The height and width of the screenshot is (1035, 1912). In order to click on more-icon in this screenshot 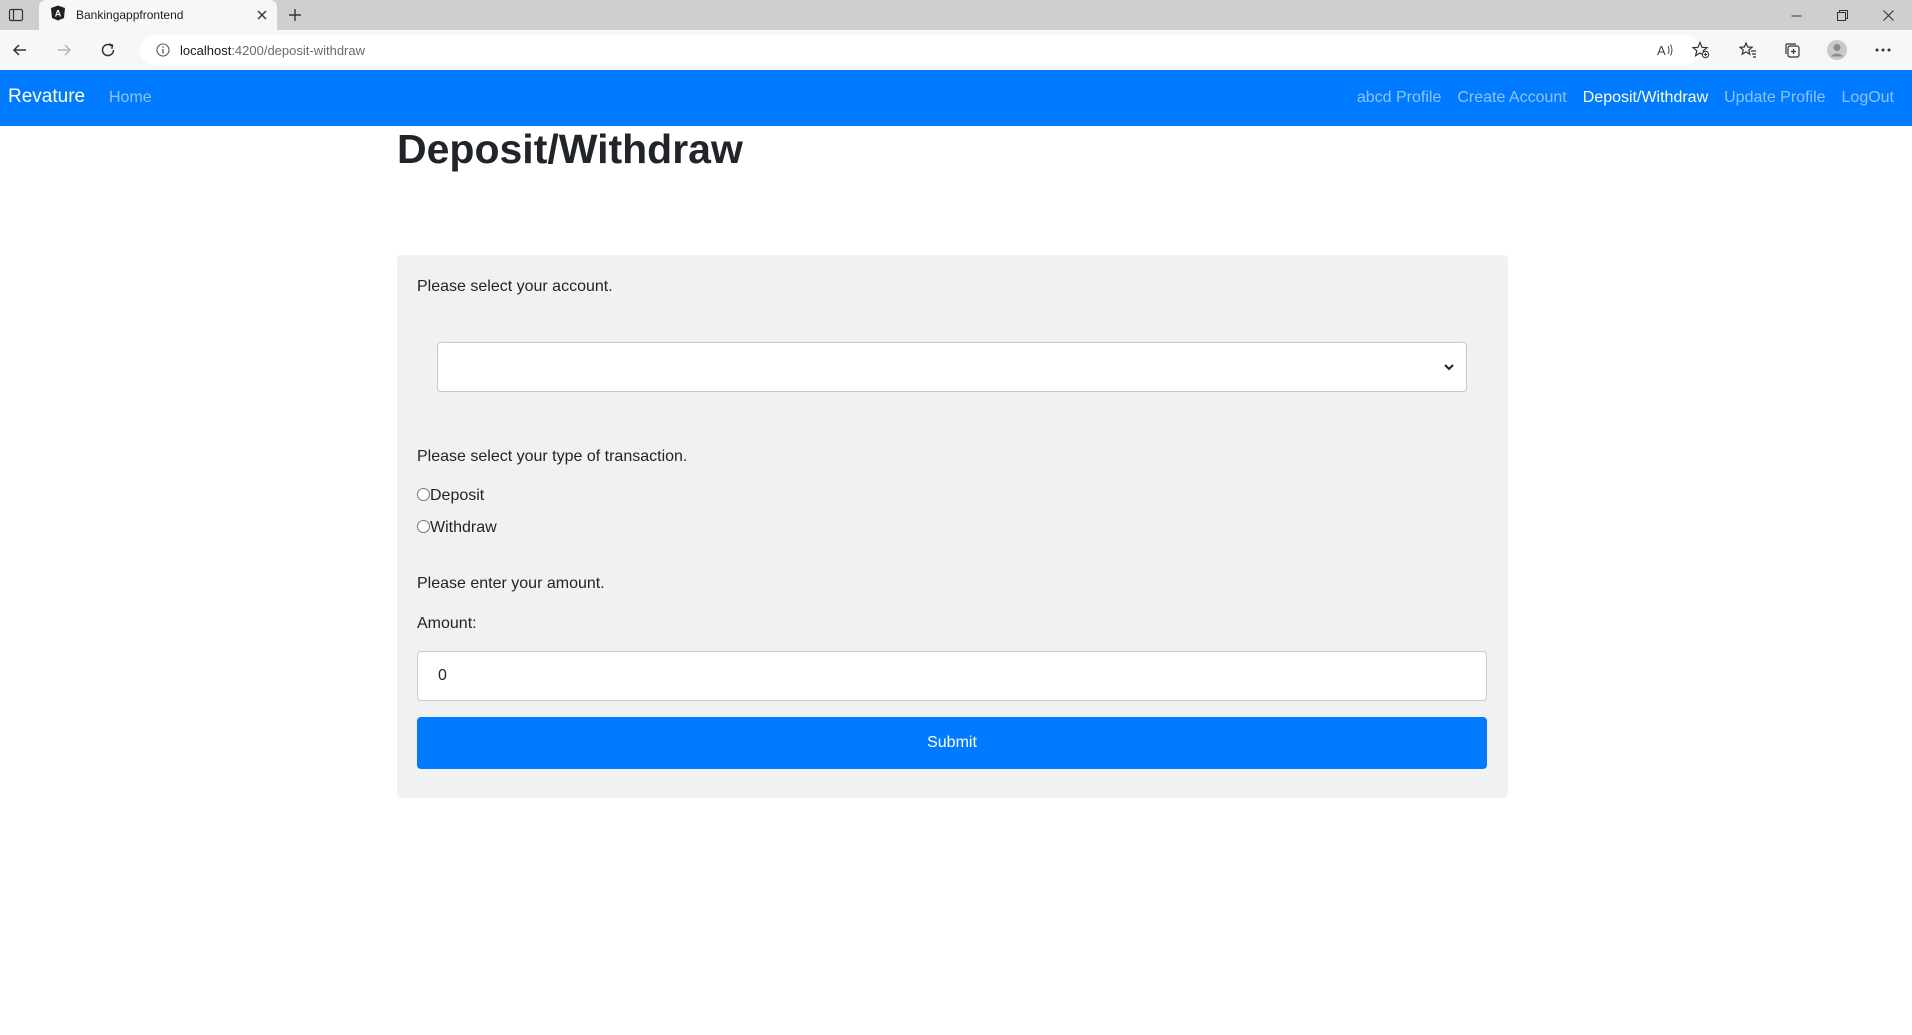, I will do `click(1883, 50)`.